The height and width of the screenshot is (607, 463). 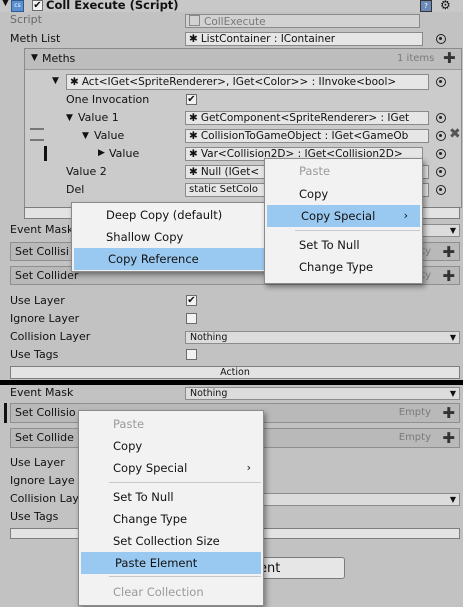 I want to click on settings-gear-icon: ⚙, so click(x=445, y=6).